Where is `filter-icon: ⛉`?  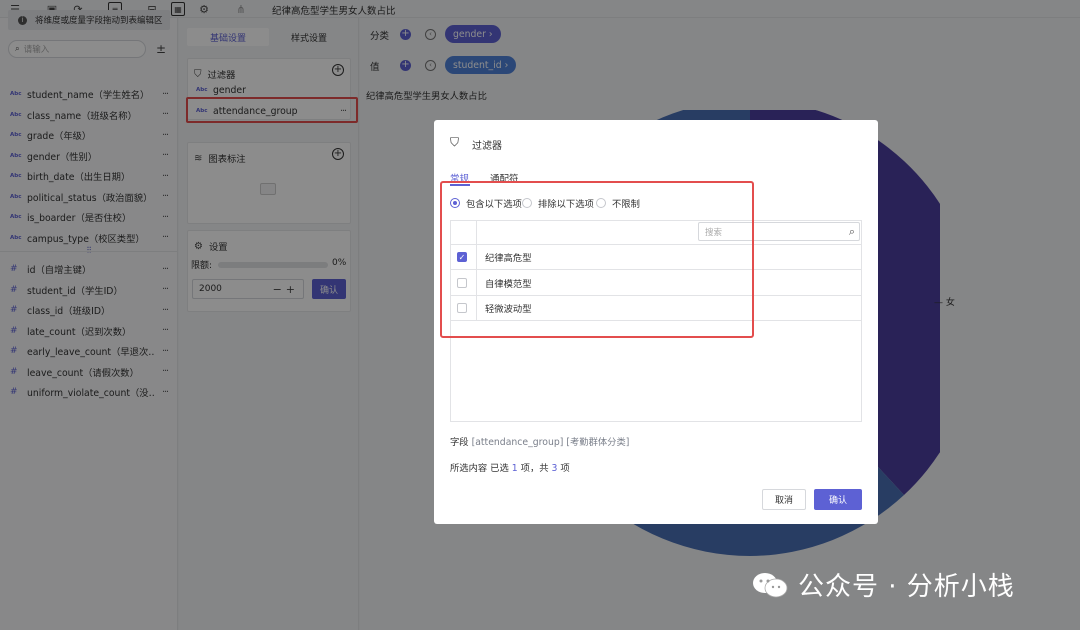 filter-icon: ⛉ is located at coordinates (455, 142).